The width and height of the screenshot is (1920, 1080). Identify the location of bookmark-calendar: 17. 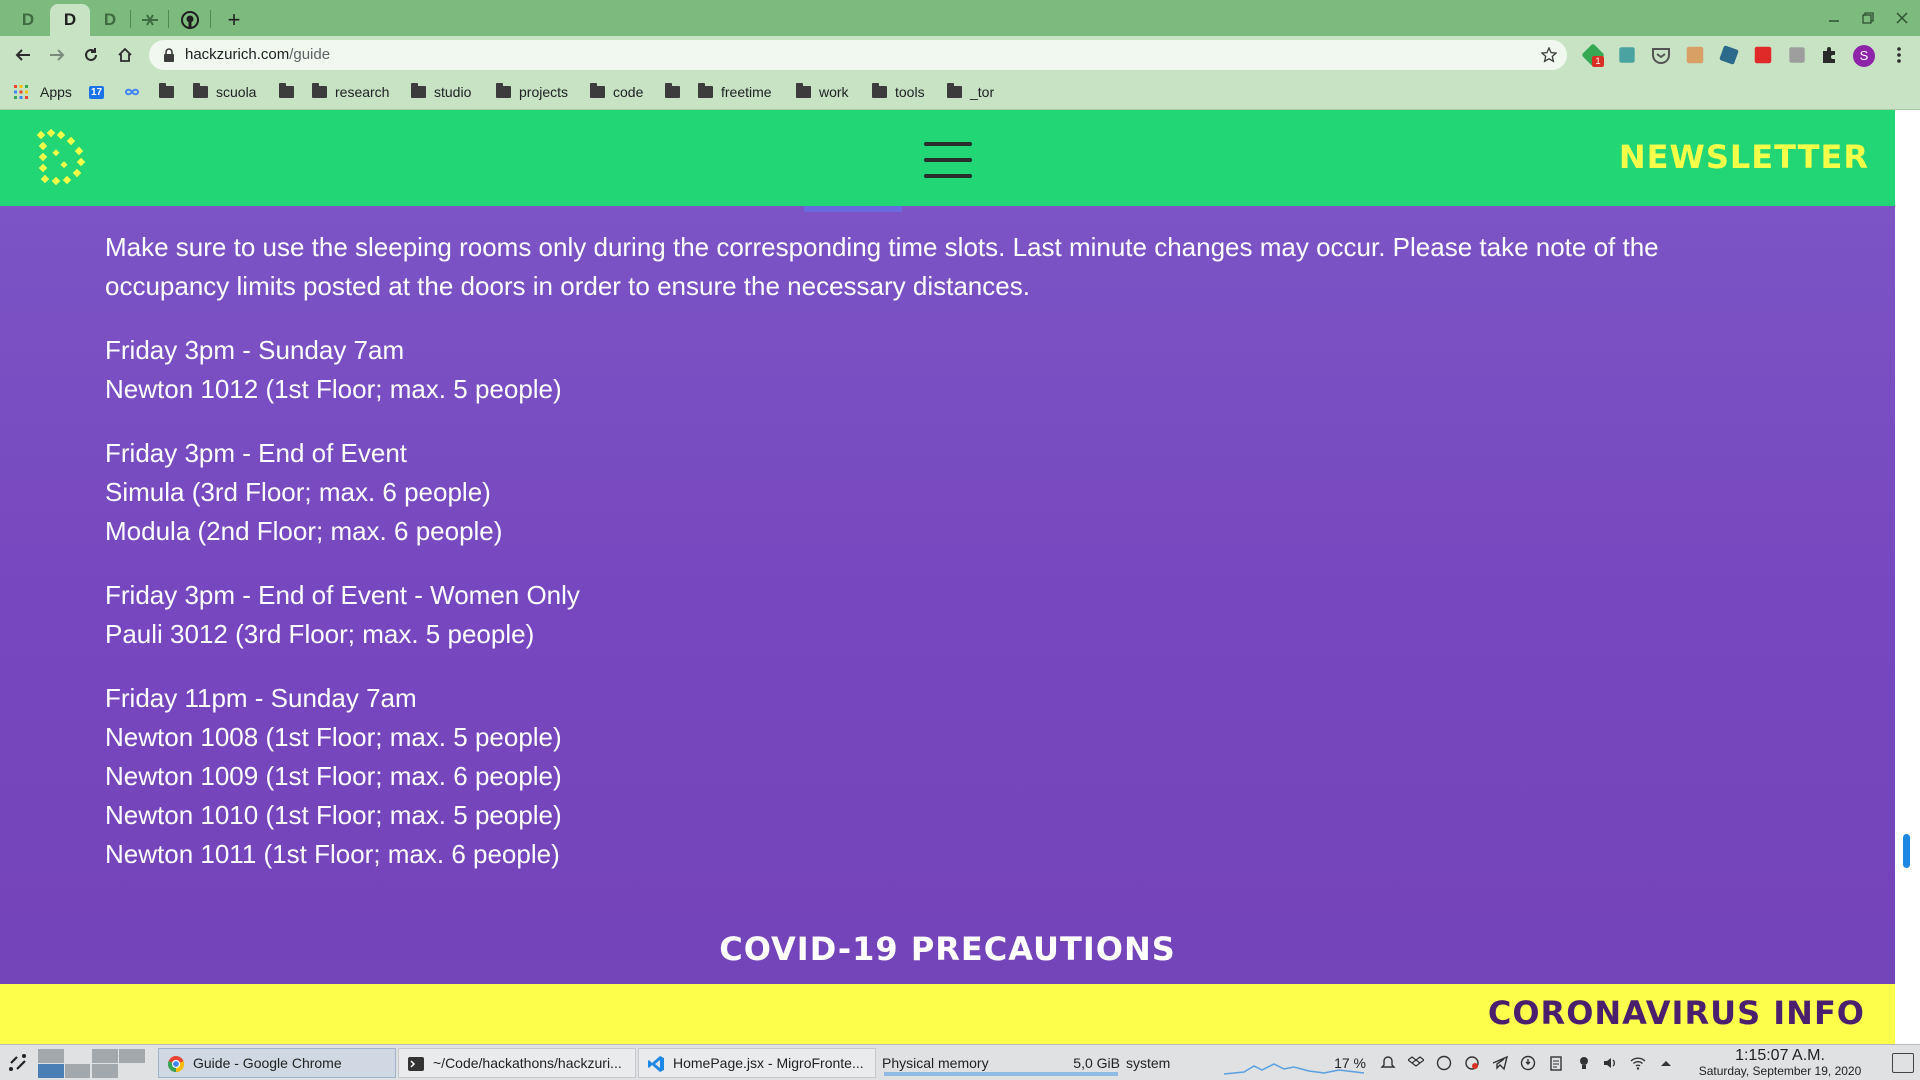
(97, 92).